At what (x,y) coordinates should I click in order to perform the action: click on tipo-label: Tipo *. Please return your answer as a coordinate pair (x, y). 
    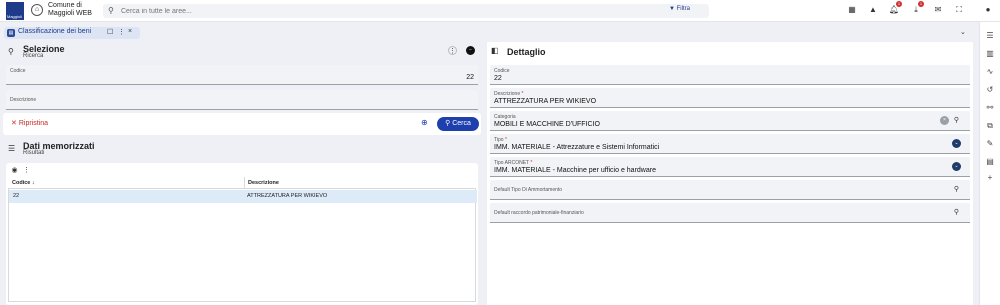
    Looking at the image, I should click on (500, 140).